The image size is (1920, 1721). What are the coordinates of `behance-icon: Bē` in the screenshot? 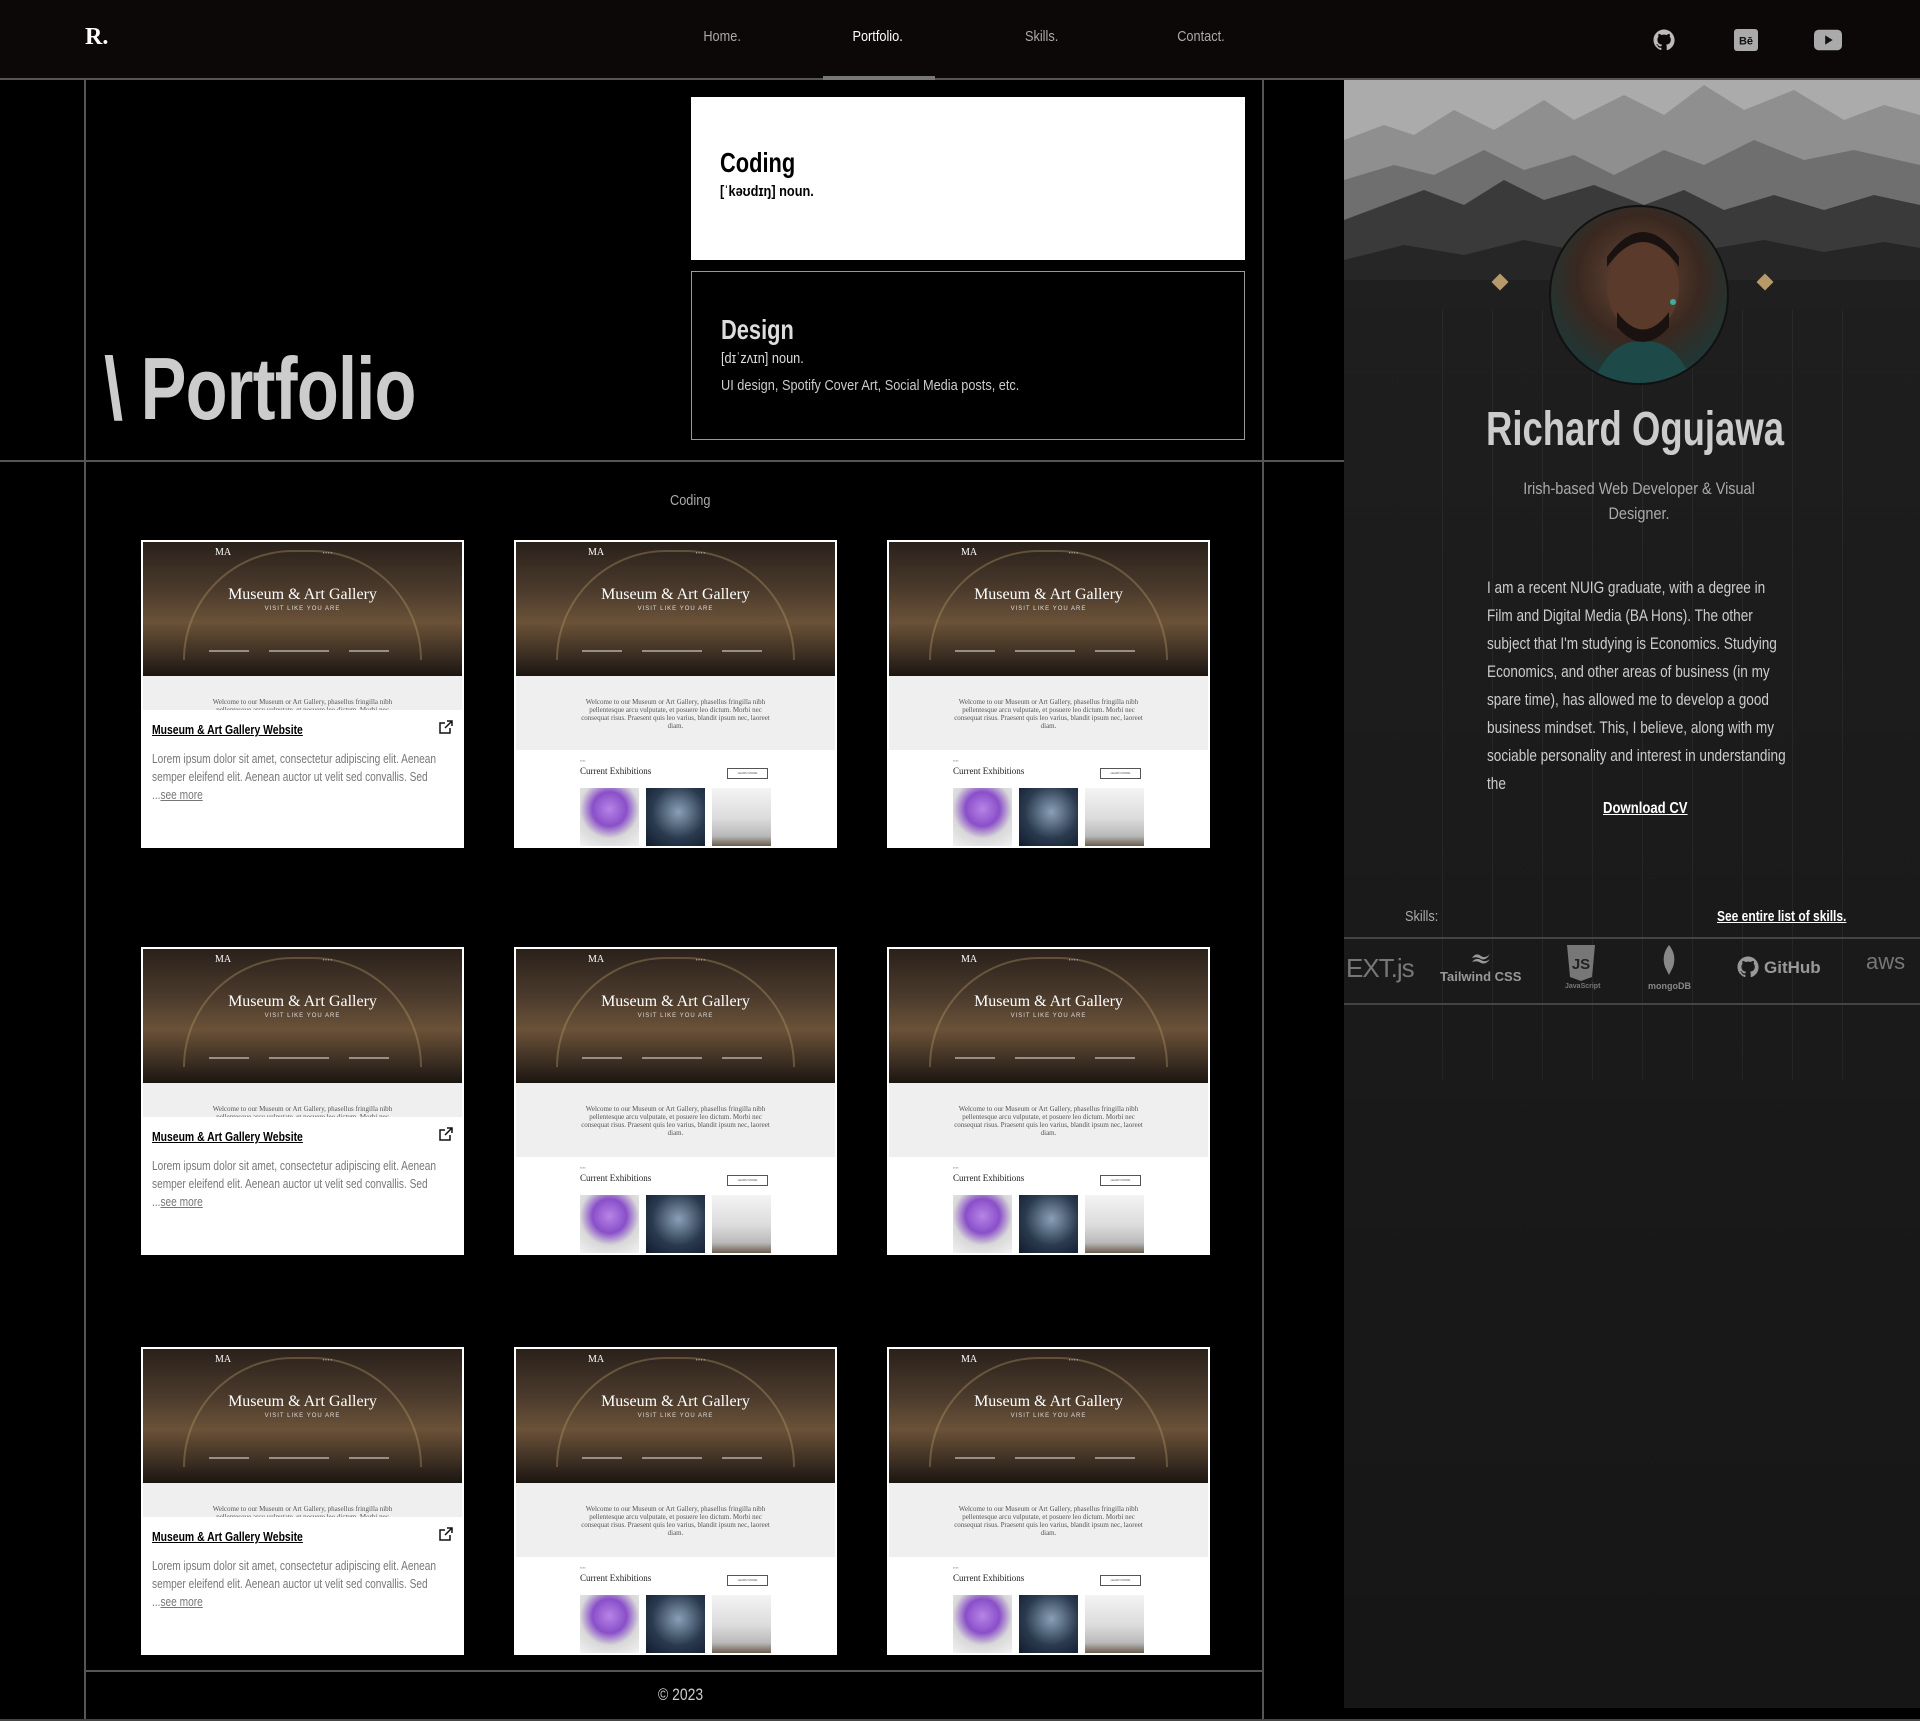 It's located at (1746, 40).